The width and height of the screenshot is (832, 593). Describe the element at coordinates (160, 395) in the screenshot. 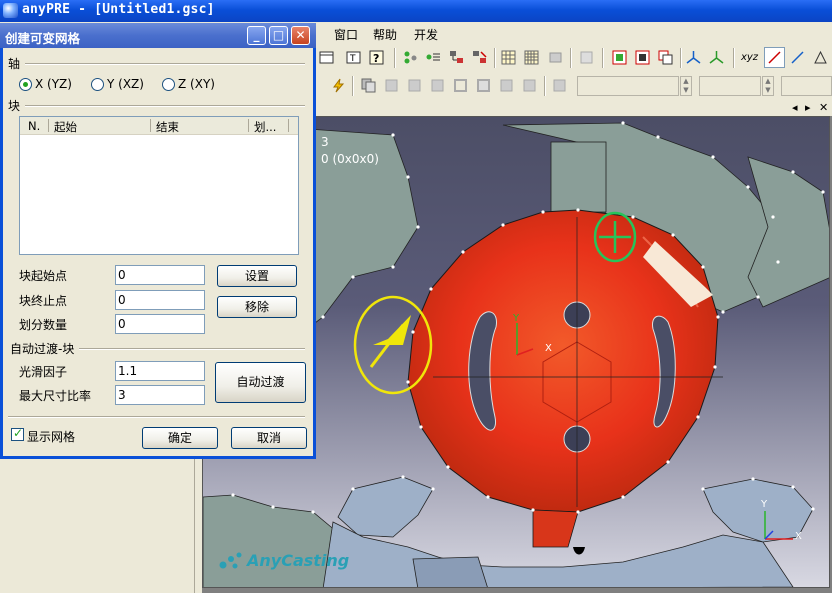

I see `max-size-ratio-input: 3` at that location.